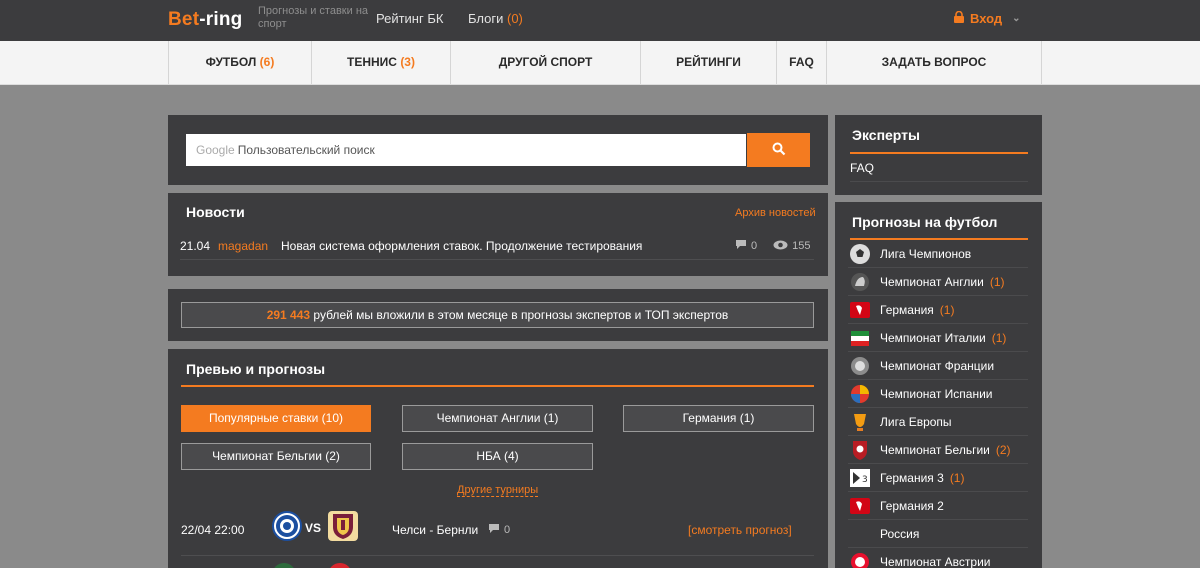  What do you see at coordinates (912, 477) in the screenshot?
I see `league-label: Германия 3` at bounding box center [912, 477].